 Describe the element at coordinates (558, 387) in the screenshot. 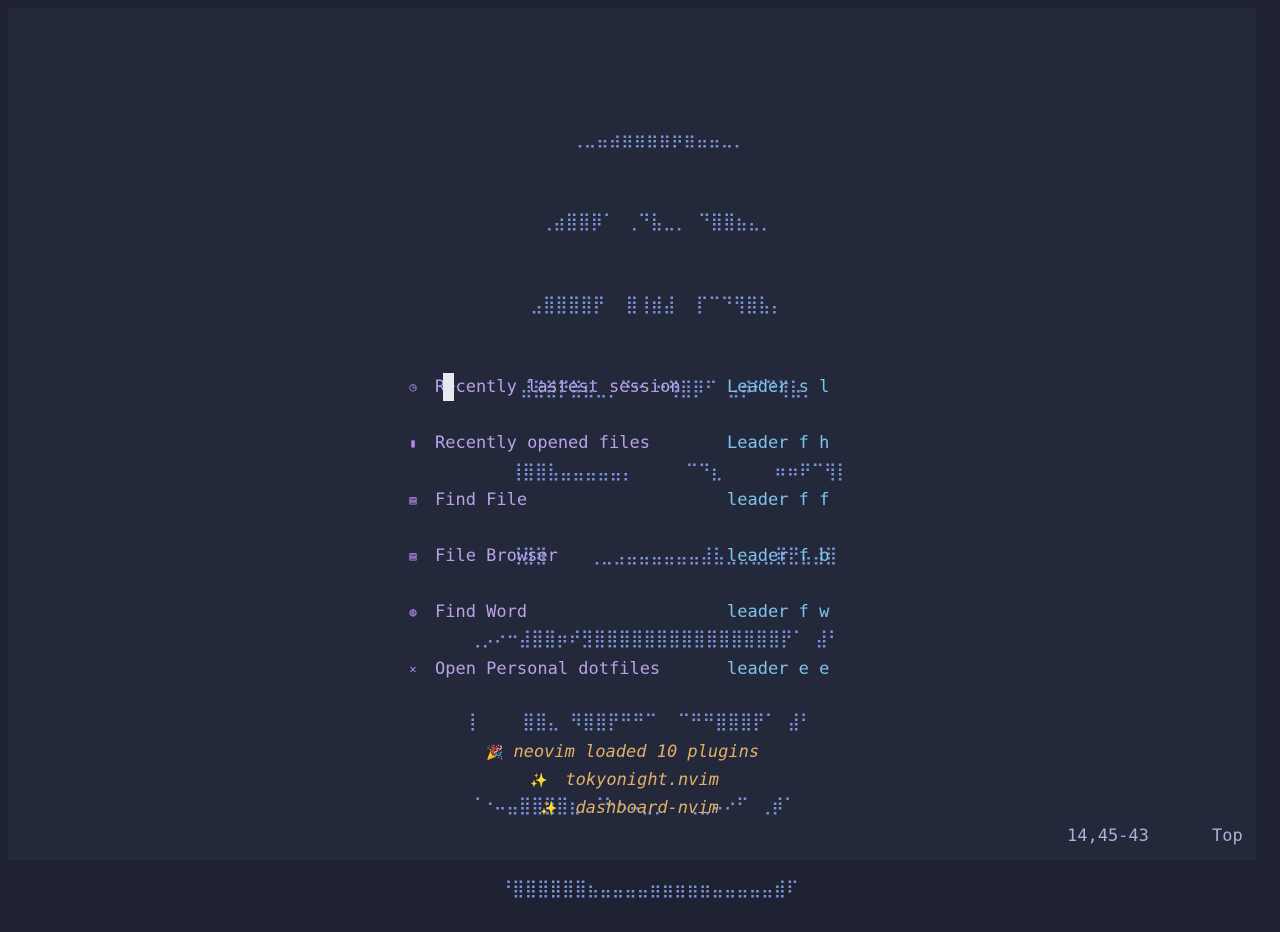

I see `menu-item-label: Recently lastest session` at that location.